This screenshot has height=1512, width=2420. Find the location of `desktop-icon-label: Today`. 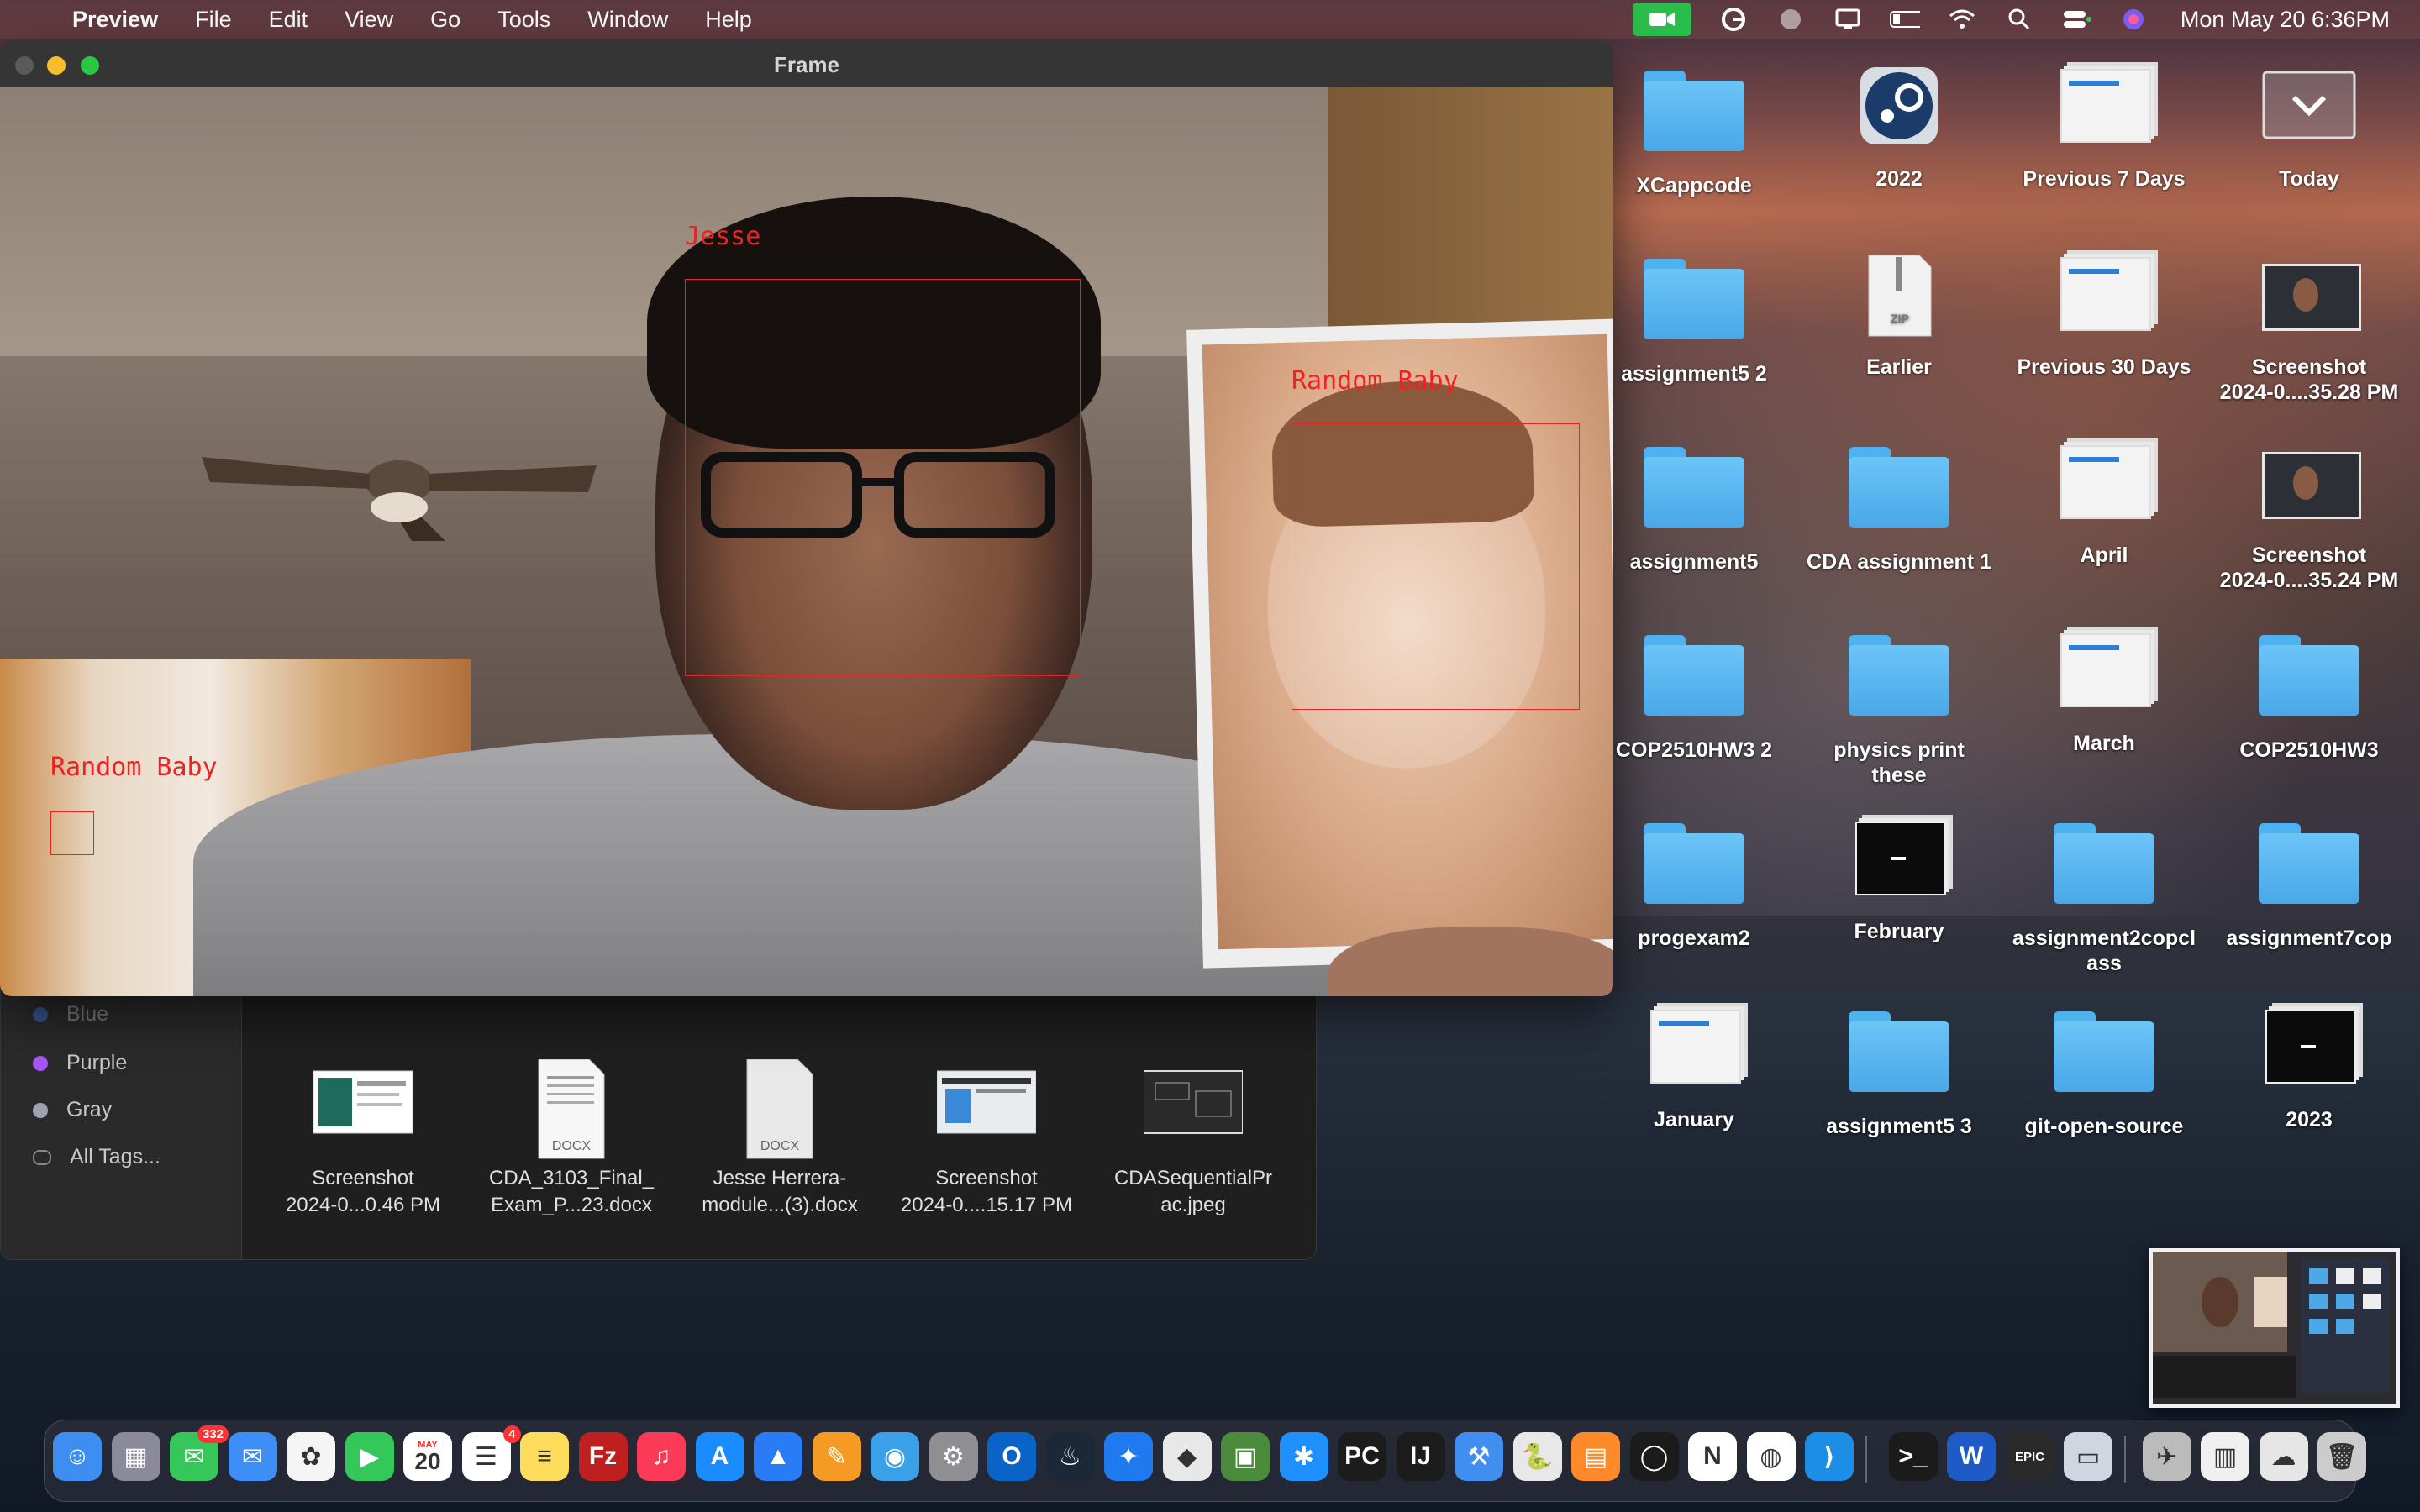

desktop-icon-label: Today is located at coordinates (2309, 179).